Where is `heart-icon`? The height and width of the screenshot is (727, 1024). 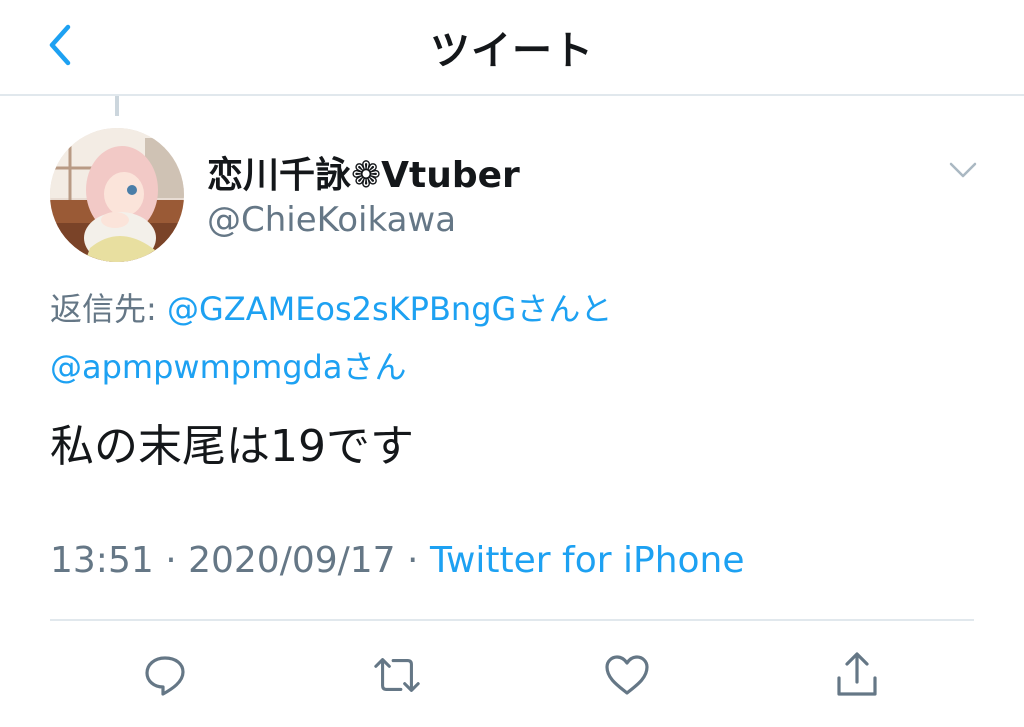 heart-icon is located at coordinates (627, 675).